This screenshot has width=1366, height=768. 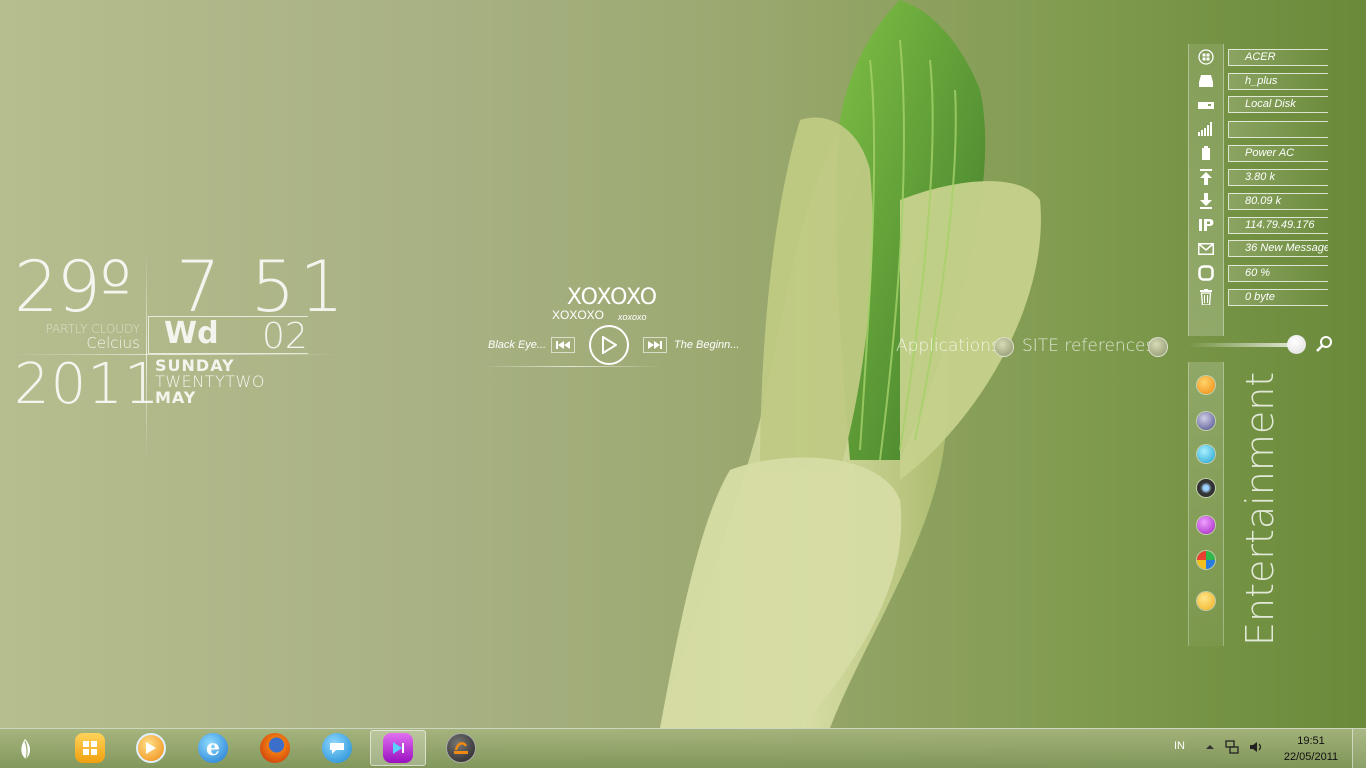 I want to click on play-icon, so click(x=609, y=345).